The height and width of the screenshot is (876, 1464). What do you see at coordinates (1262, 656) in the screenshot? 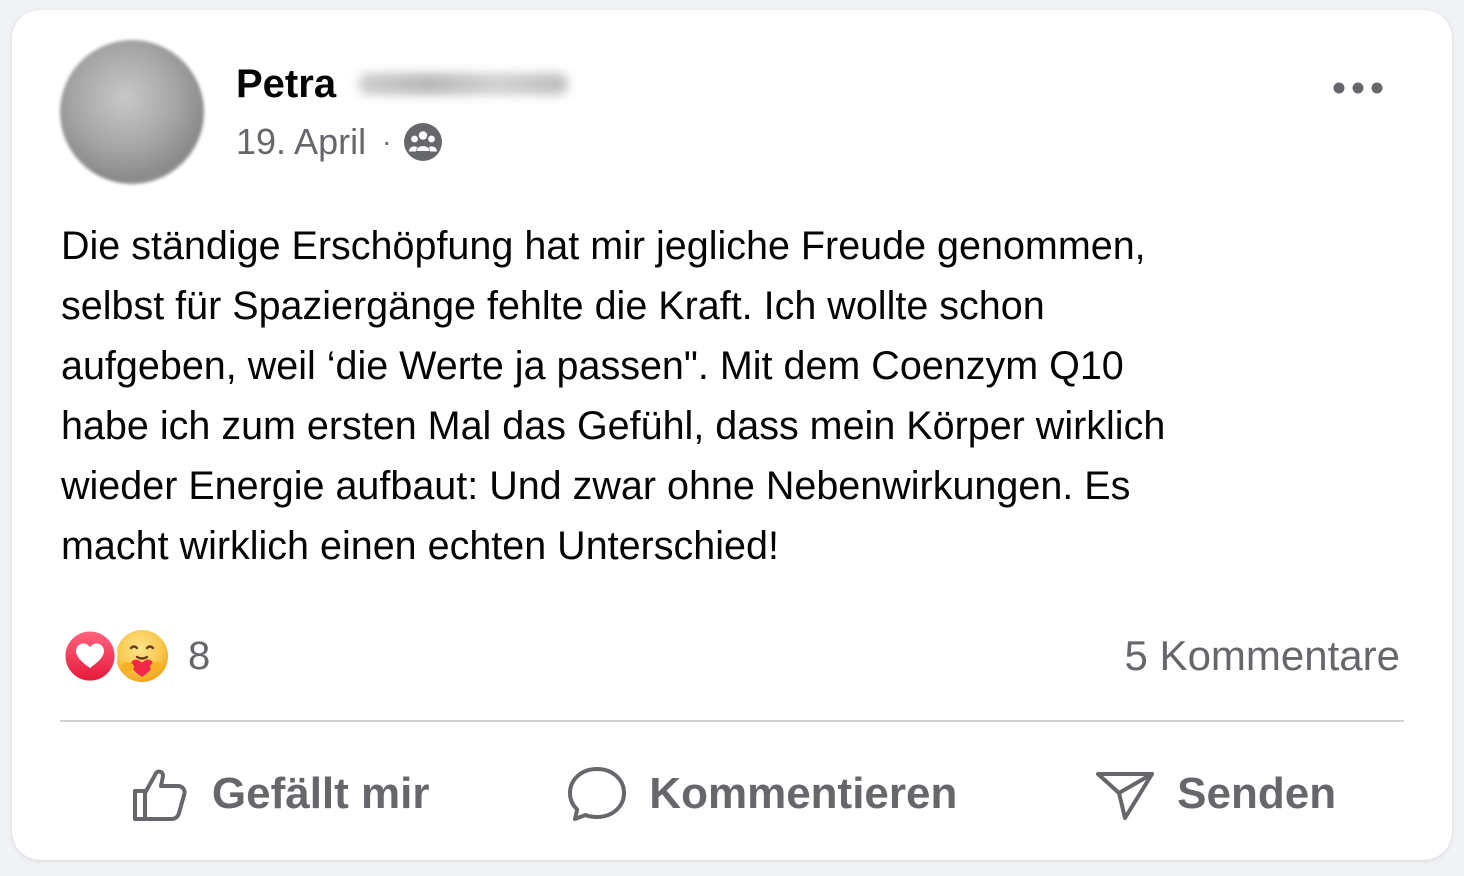
I see `comments-count: 5 Kommentare` at bounding box center [1262, 656].